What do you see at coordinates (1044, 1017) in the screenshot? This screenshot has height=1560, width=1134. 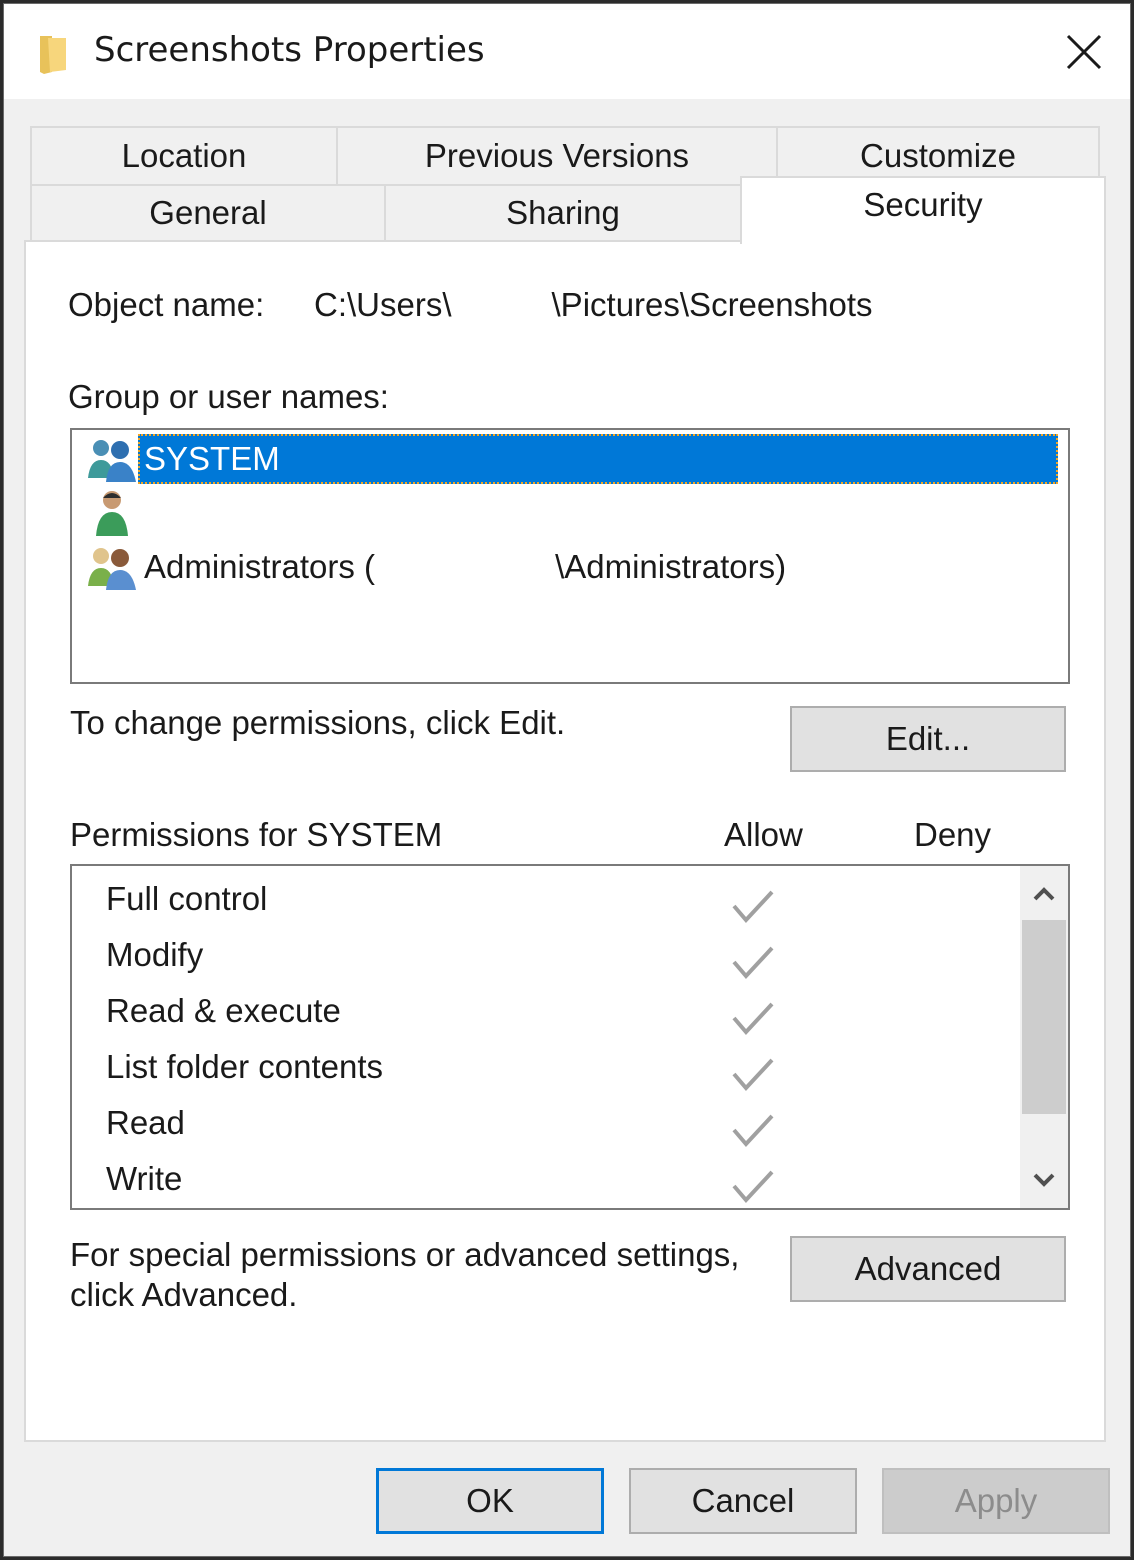 I see `scroll-thumb` at bounding box center [1044, 1017].